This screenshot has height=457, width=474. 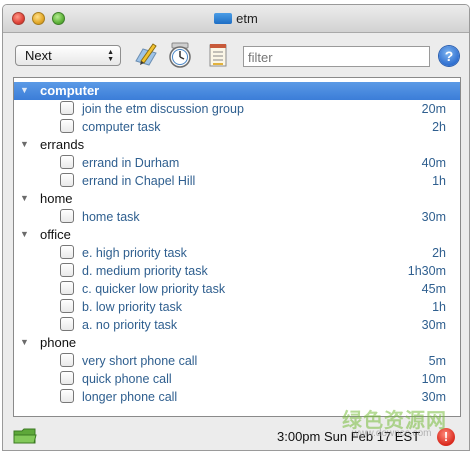 I want to click on task-label: home task, so click(x=111, y=217).